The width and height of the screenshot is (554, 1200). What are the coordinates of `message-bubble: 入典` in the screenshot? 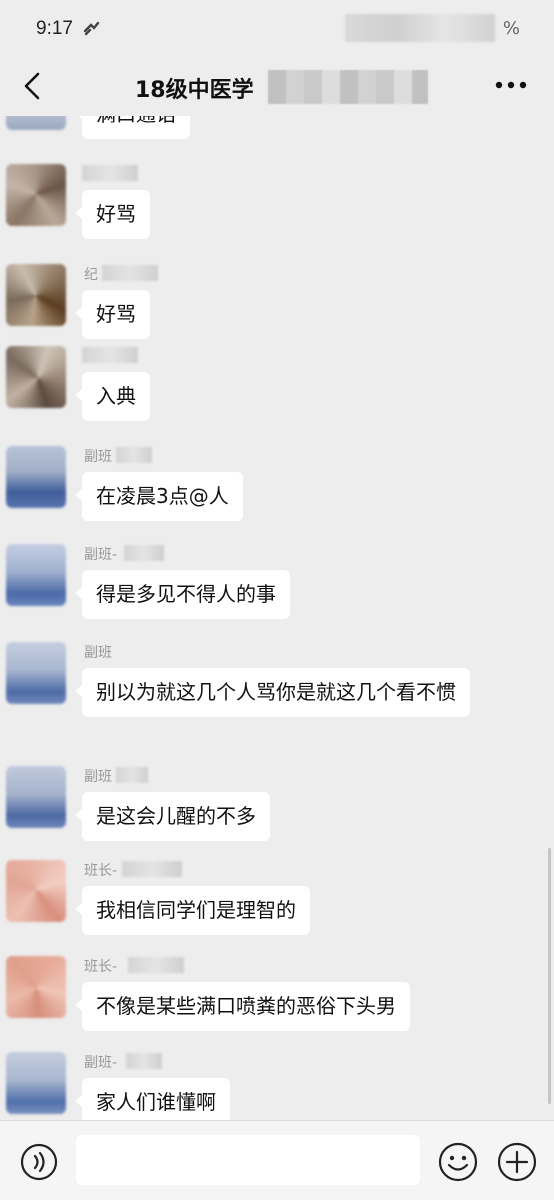 It's located at (112, 396).